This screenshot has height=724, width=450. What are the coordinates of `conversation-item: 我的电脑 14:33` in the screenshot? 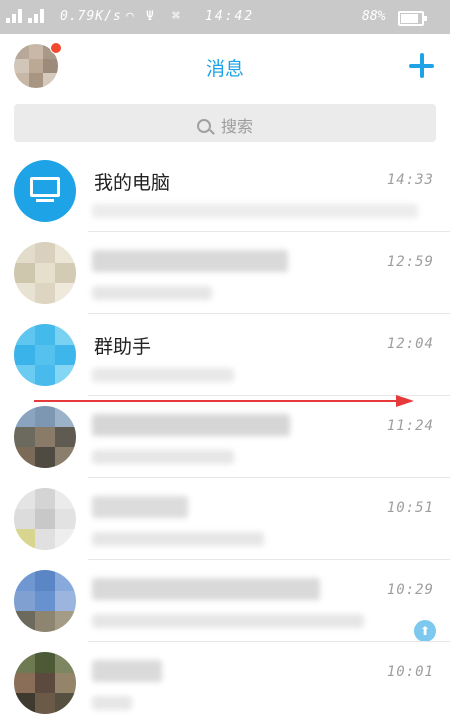 It's located at (225, 191).